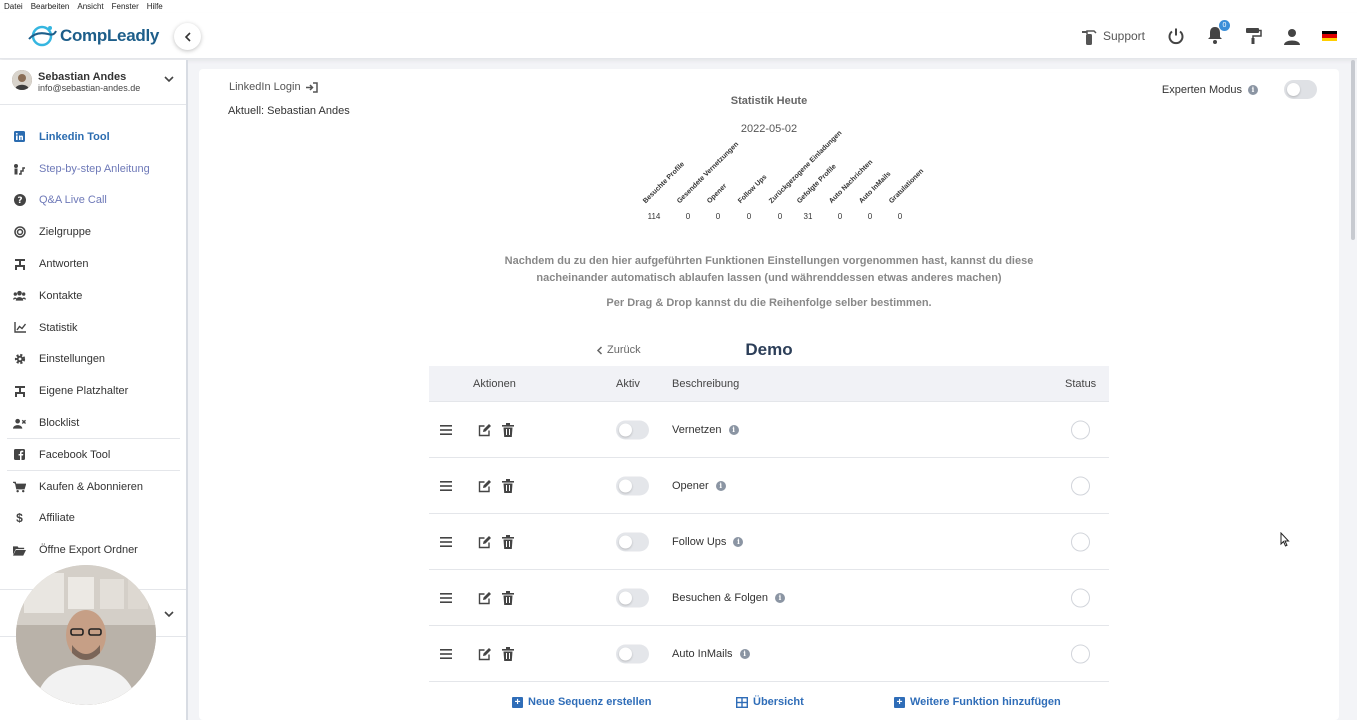 This screenshot has height=720, width=1357. What do you see at coordinates (717, 193) in the screenshot?
I see `stat-label: Opener` at bounding box center [717, 193].